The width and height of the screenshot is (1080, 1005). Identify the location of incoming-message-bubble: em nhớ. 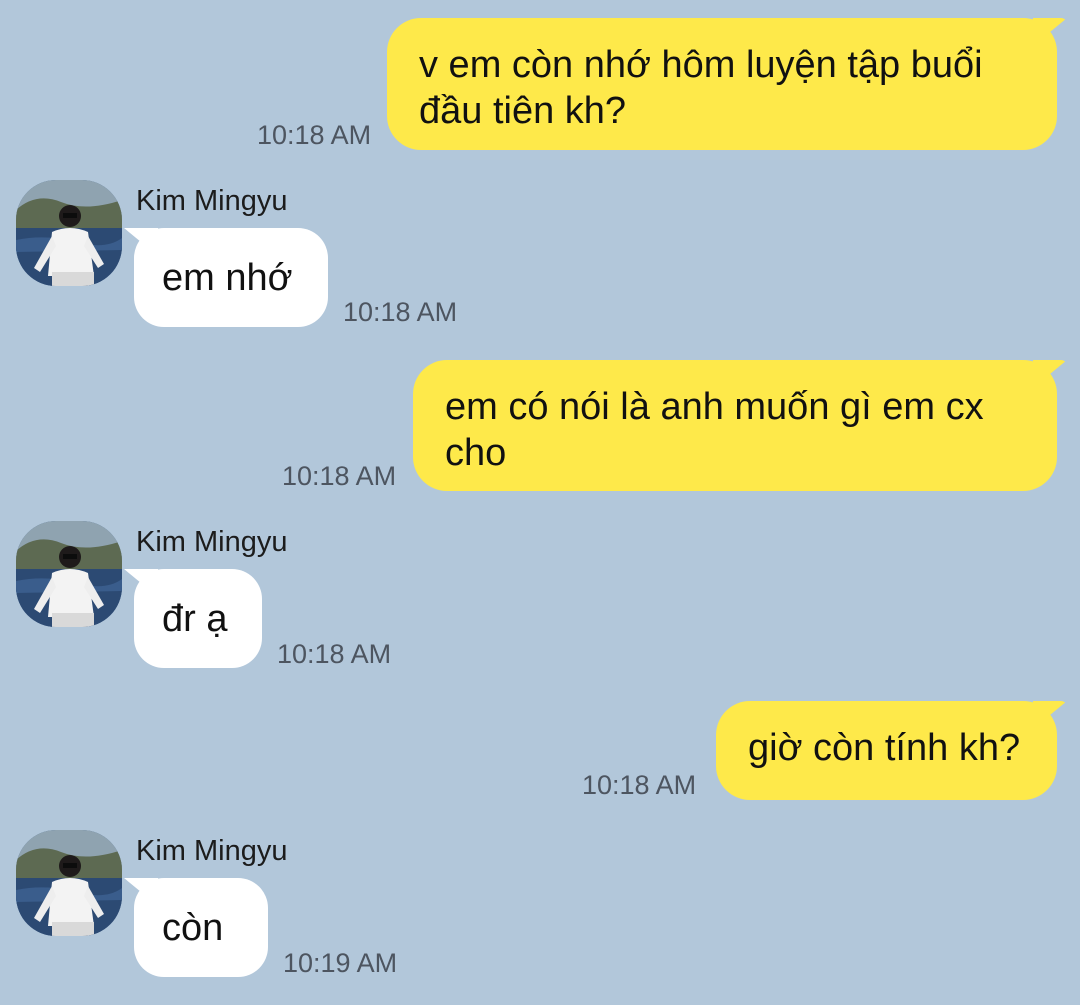
(231, 277).